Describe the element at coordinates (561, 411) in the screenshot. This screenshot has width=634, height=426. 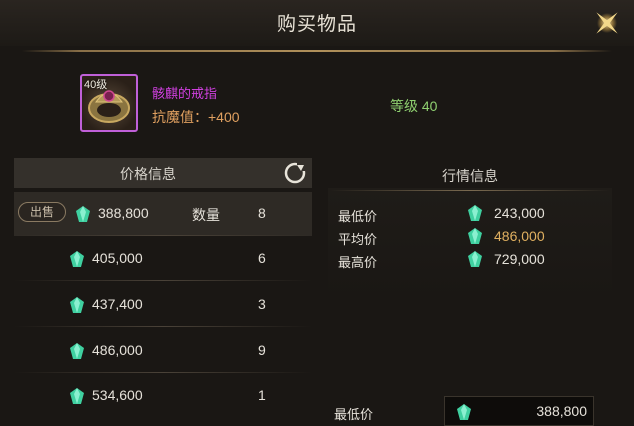
I see `bottom-price-value: 388,800` at that location.